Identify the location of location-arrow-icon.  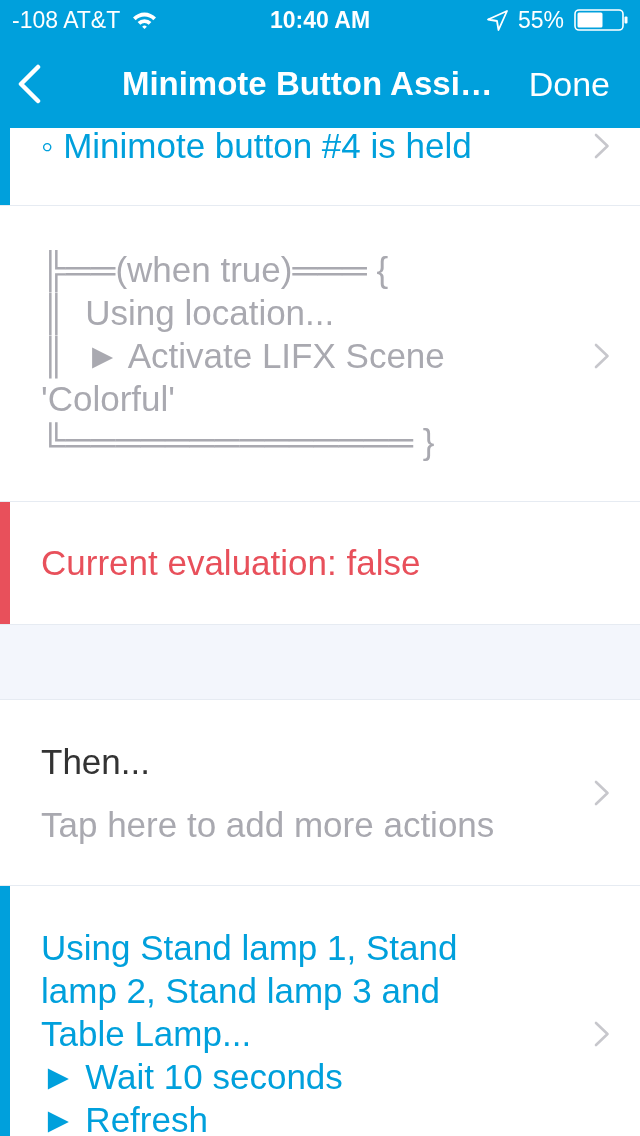
(497, 20).